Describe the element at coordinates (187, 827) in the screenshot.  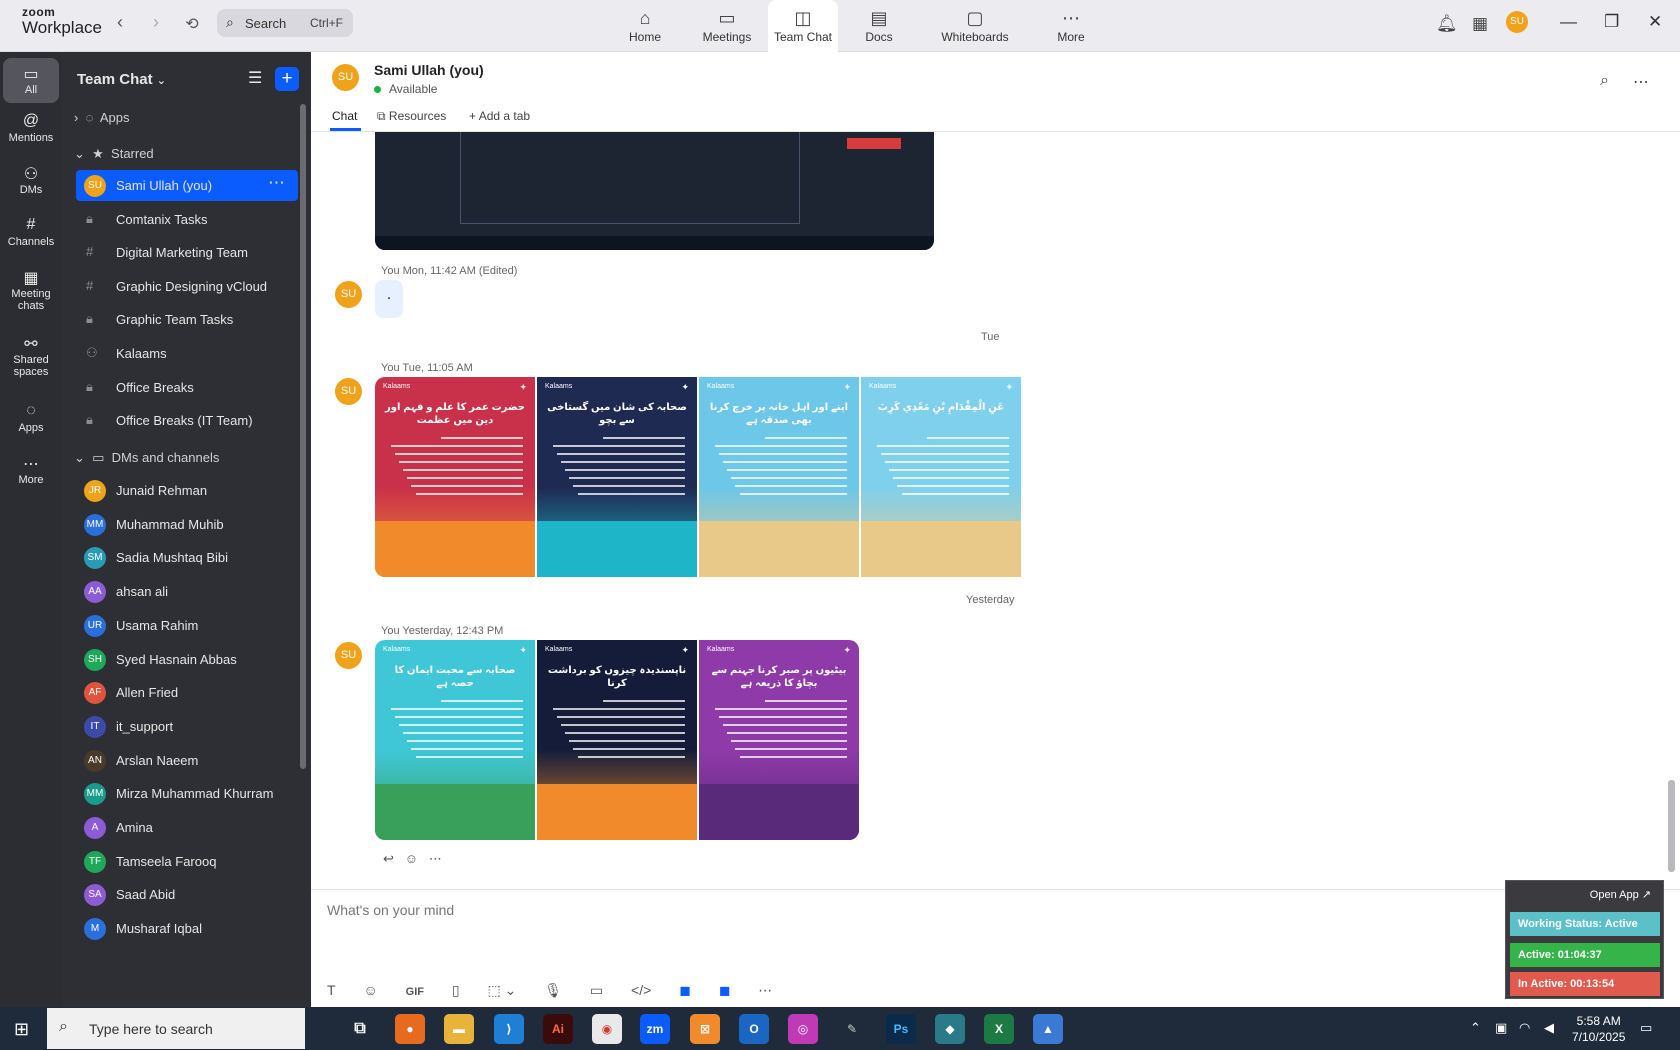
I see `sidebar-item: A Amina` at that location.